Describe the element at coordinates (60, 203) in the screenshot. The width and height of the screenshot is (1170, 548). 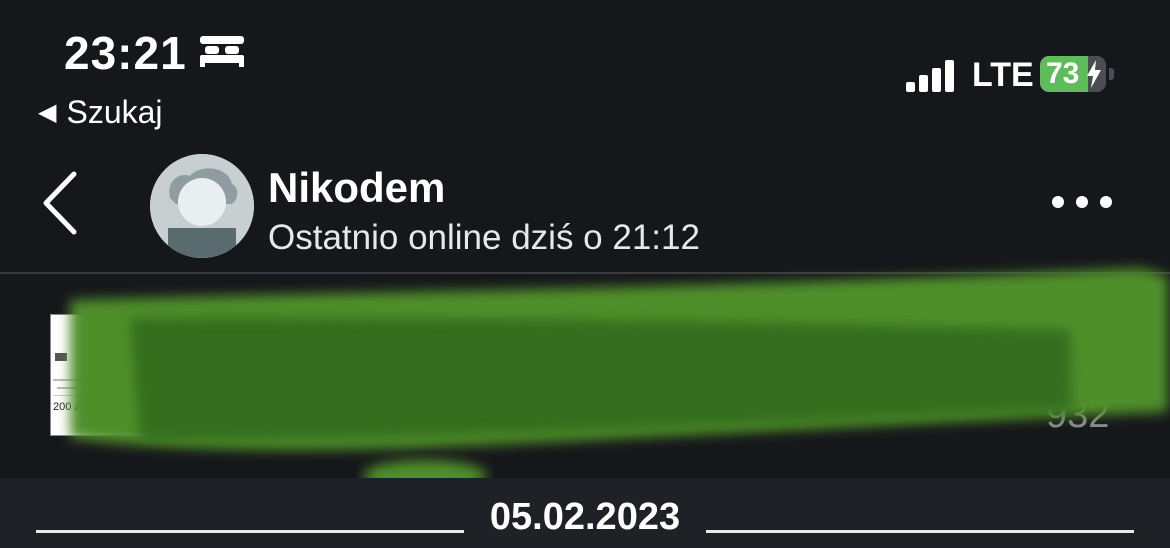
I see `chevron-left-icon` at that location.